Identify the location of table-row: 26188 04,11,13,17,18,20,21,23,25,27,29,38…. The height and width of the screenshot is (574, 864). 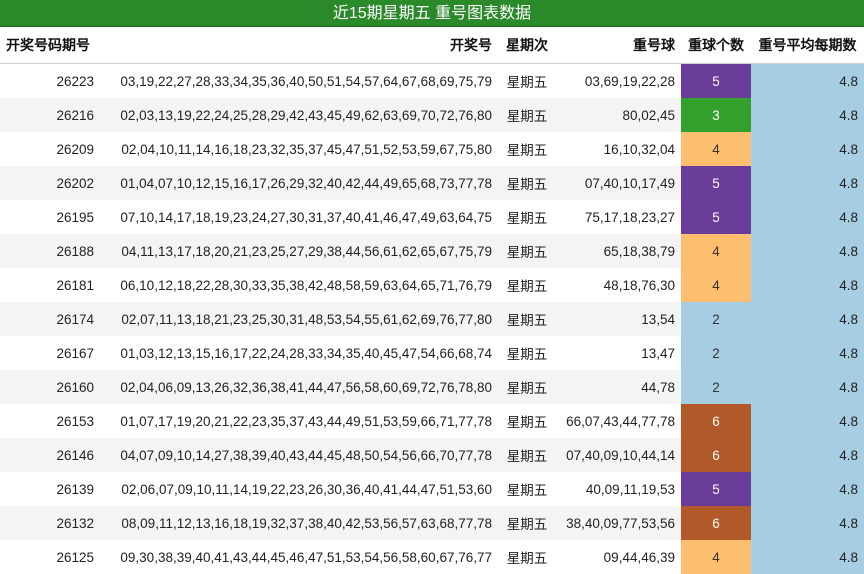
(432, 251).